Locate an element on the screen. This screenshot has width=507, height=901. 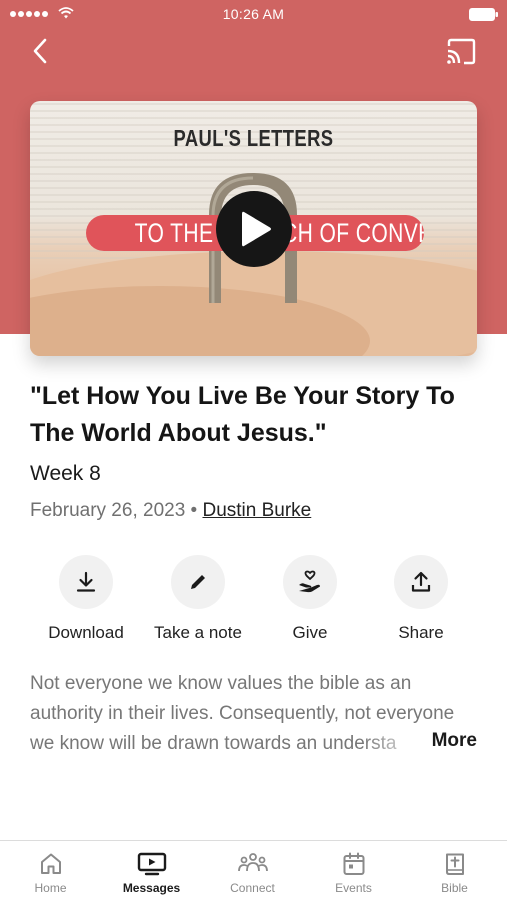
tab-bible-label: Bible is located at coordinates (454, 888).